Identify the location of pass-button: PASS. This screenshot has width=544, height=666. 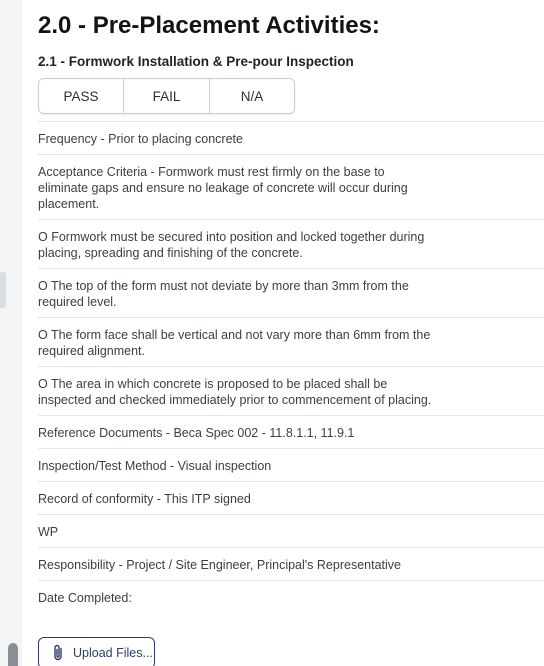
(81, 96).